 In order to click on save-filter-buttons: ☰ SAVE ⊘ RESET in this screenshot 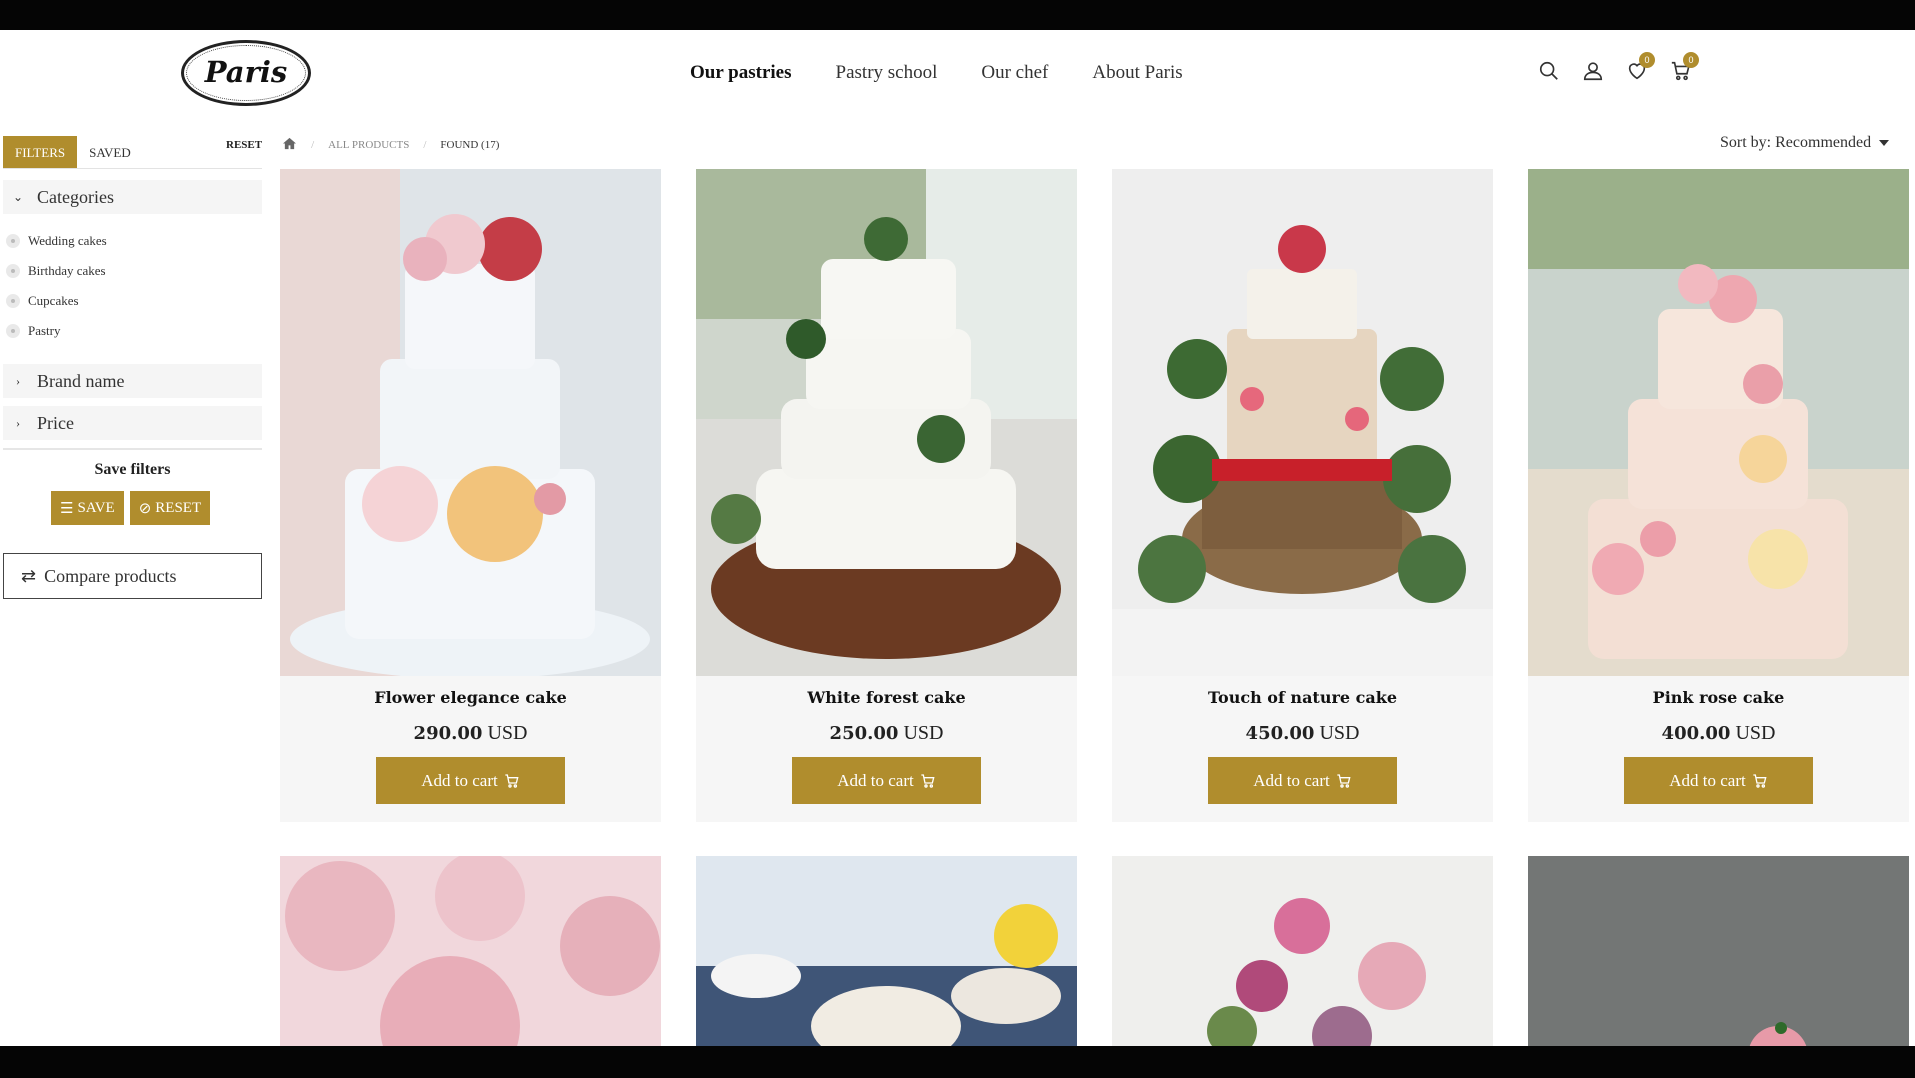, I will do `click(131, 508)`.